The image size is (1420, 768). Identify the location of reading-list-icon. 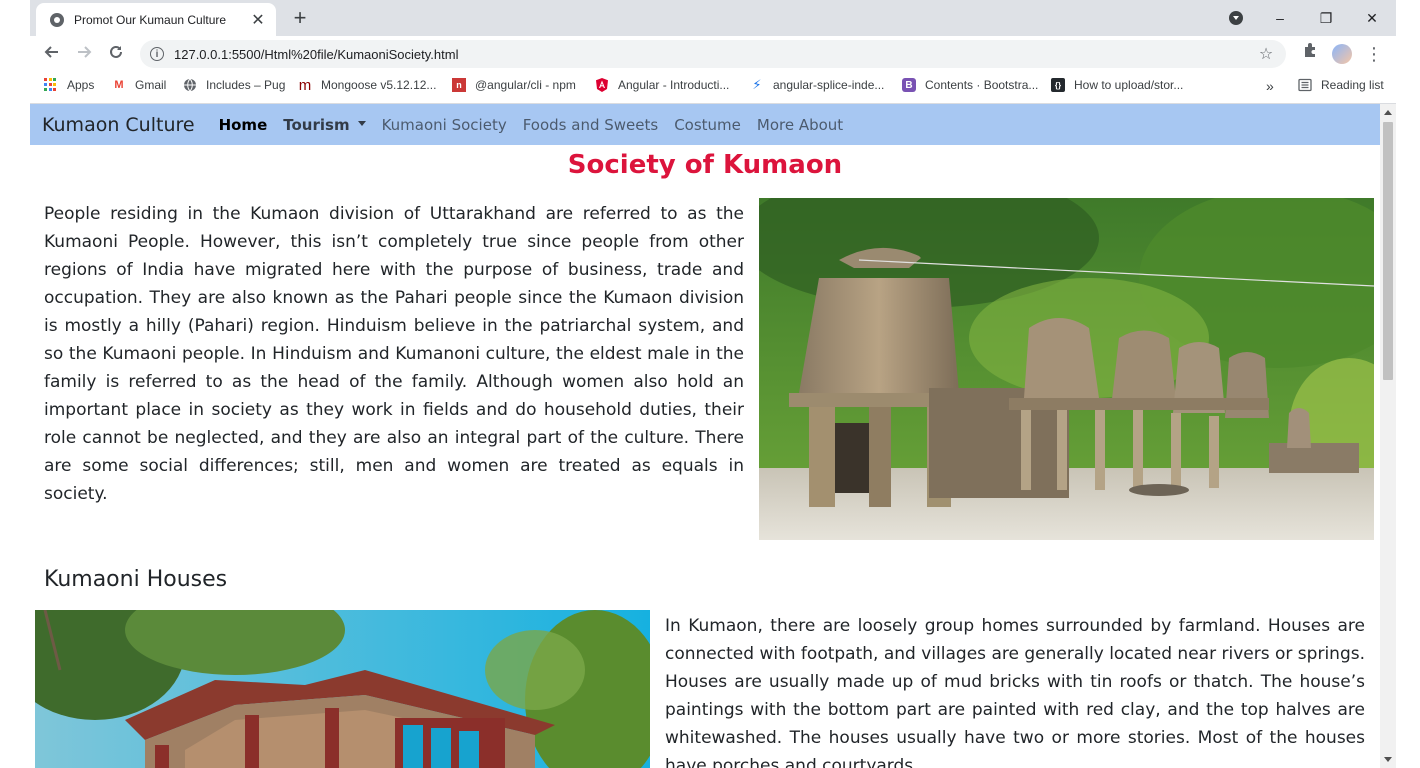
(1305, 85).